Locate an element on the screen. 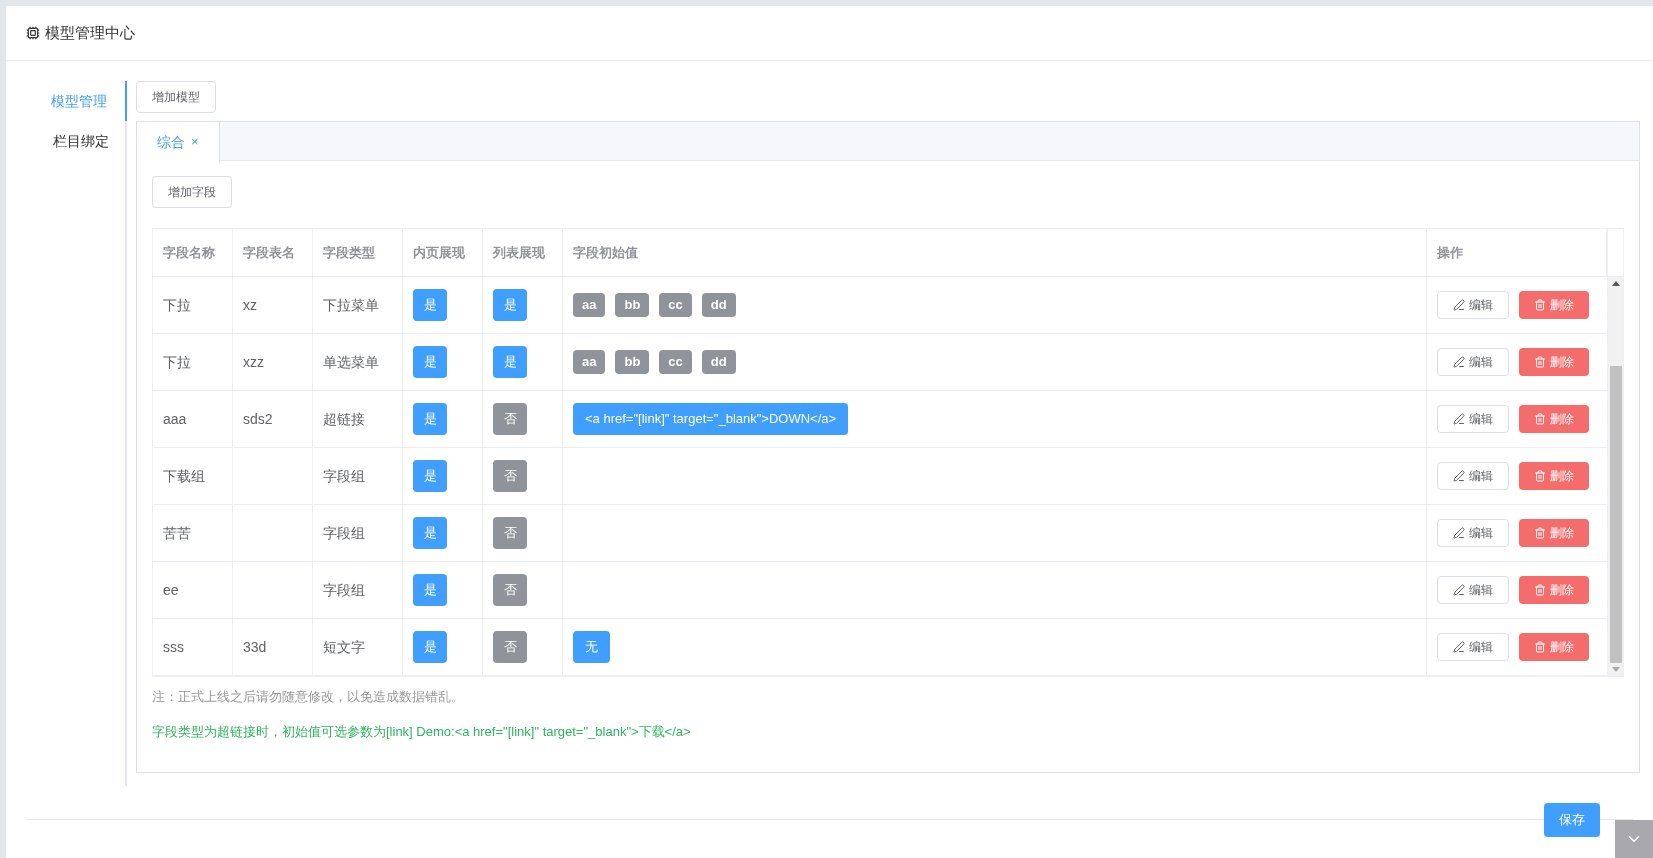  chip-icon is located at coordinates (33, 33).